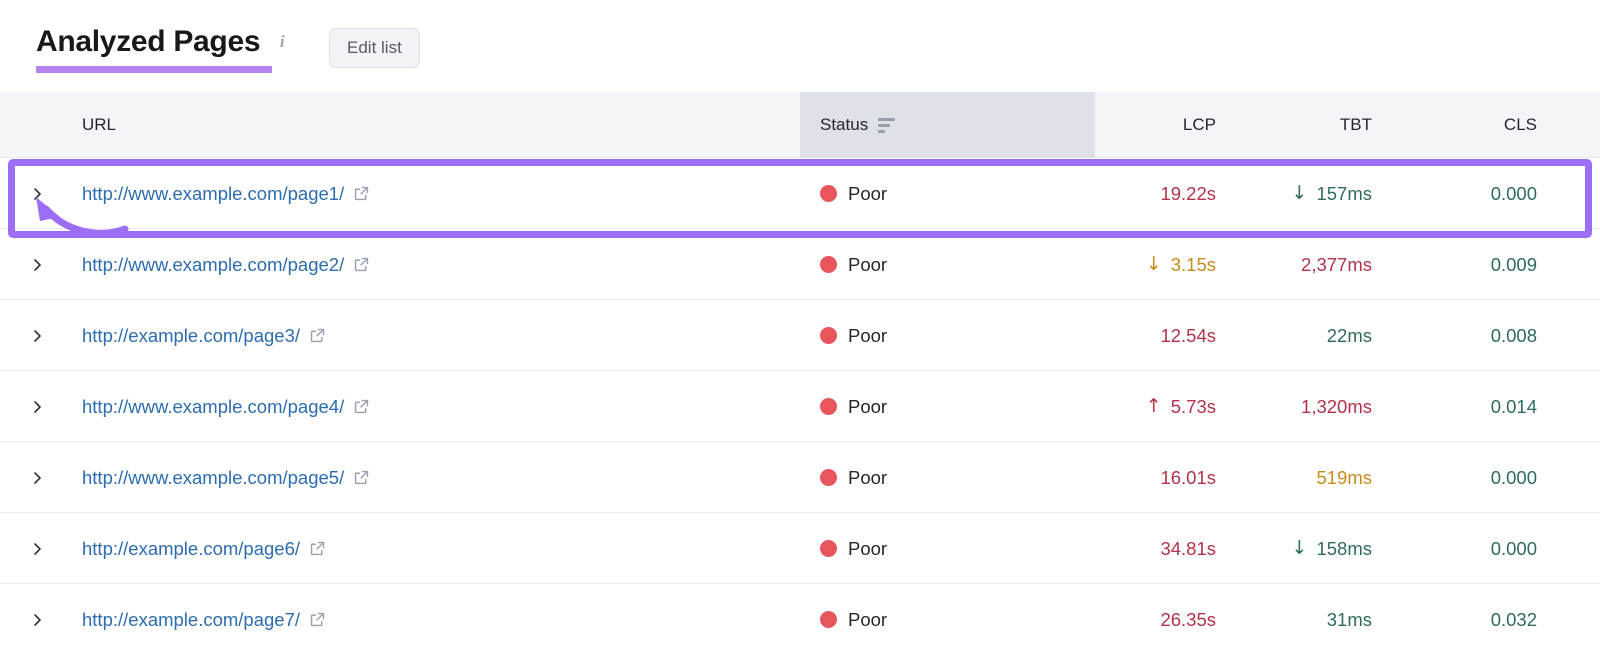 This screenshot has height=669, width=1600. What do you see at coordinates (1486, 619) in the screenshot?
I see `cls-cell: 0.032` at bounding box center [1486, 619].